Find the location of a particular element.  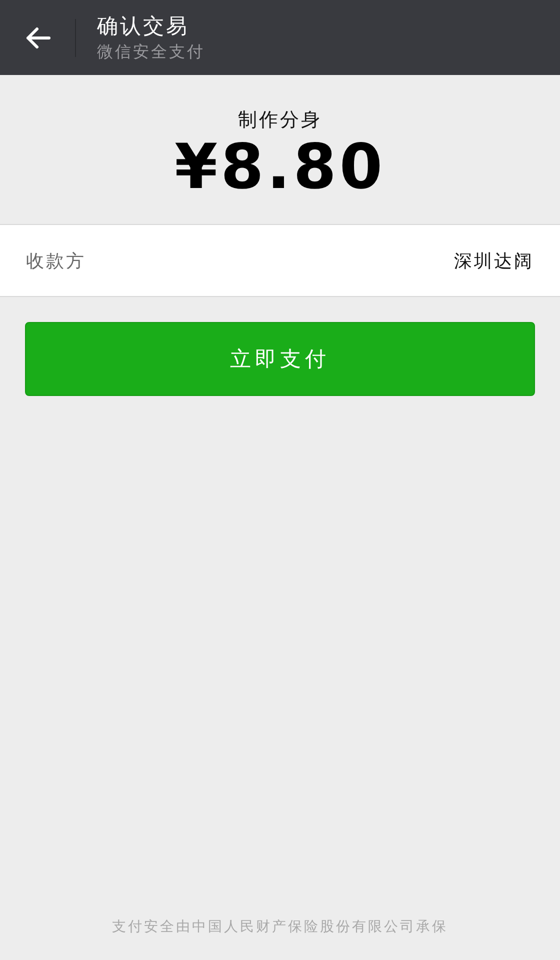

pay-button: 立即支付 is located at coordinates (280, 359).